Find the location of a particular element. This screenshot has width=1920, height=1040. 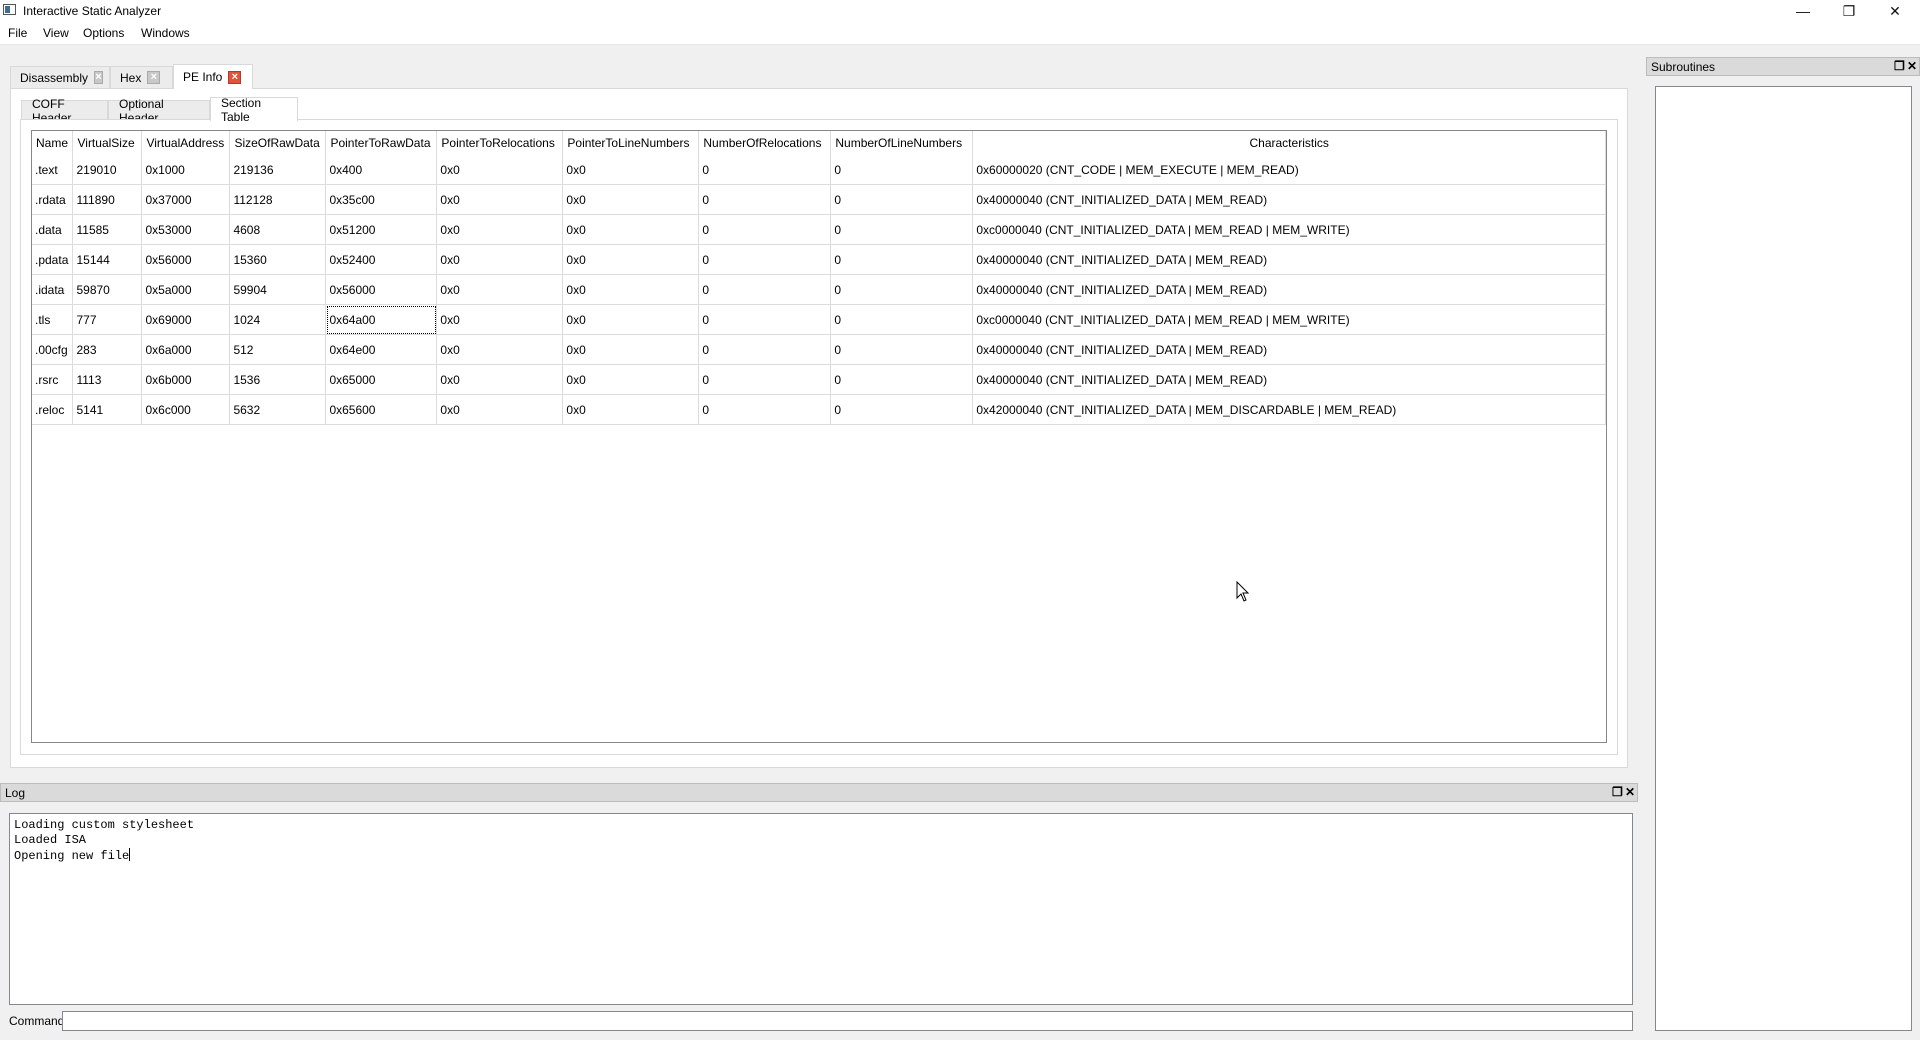

table-cell: 777 is located at coordinates (107, 319).